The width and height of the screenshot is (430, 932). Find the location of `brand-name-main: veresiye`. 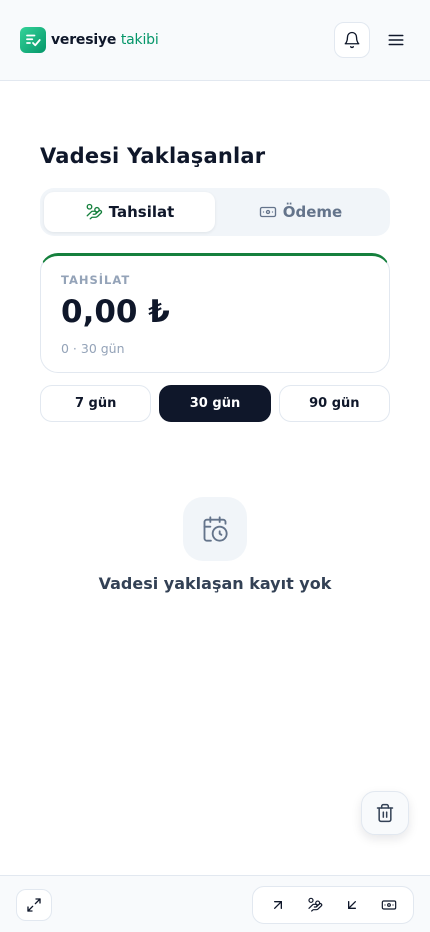

brand-name-main: veresiye is located at coordinates (84, 40).